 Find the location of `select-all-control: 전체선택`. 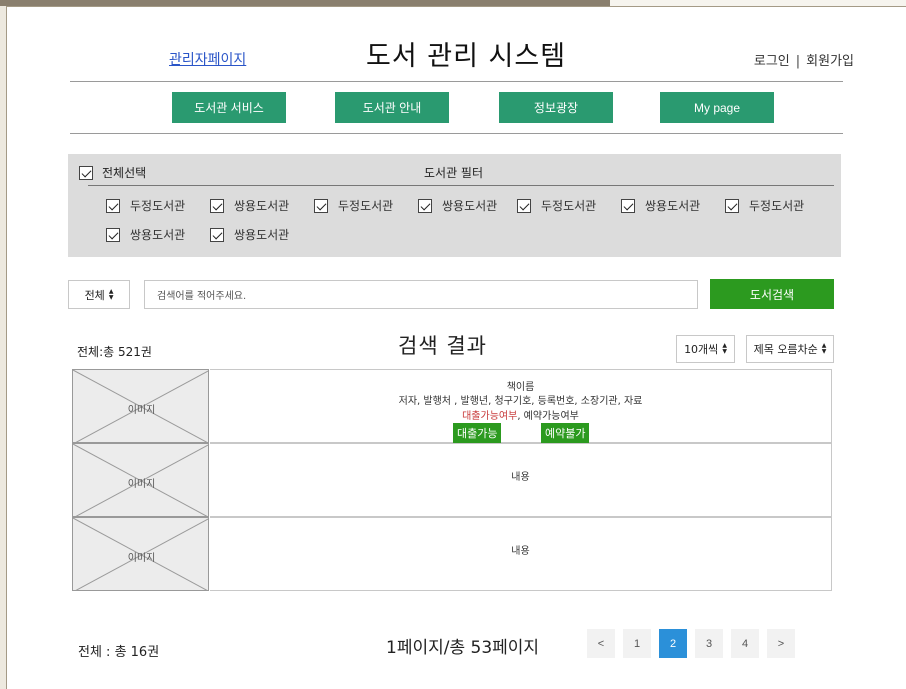

select-all-control: 전체선택 is located at coordinates (112, 172).